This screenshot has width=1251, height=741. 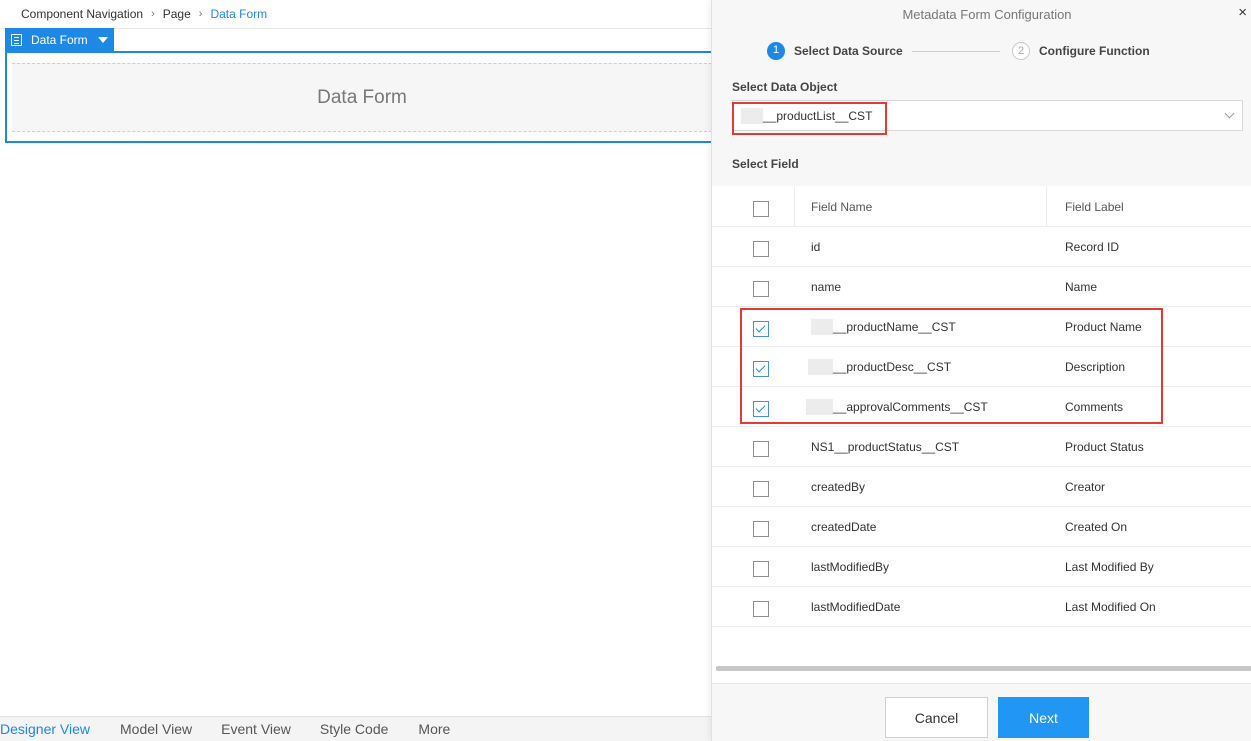 I want to click on table-row: NS1__productStatus__CST Product Status, so click(x=981, y=447).